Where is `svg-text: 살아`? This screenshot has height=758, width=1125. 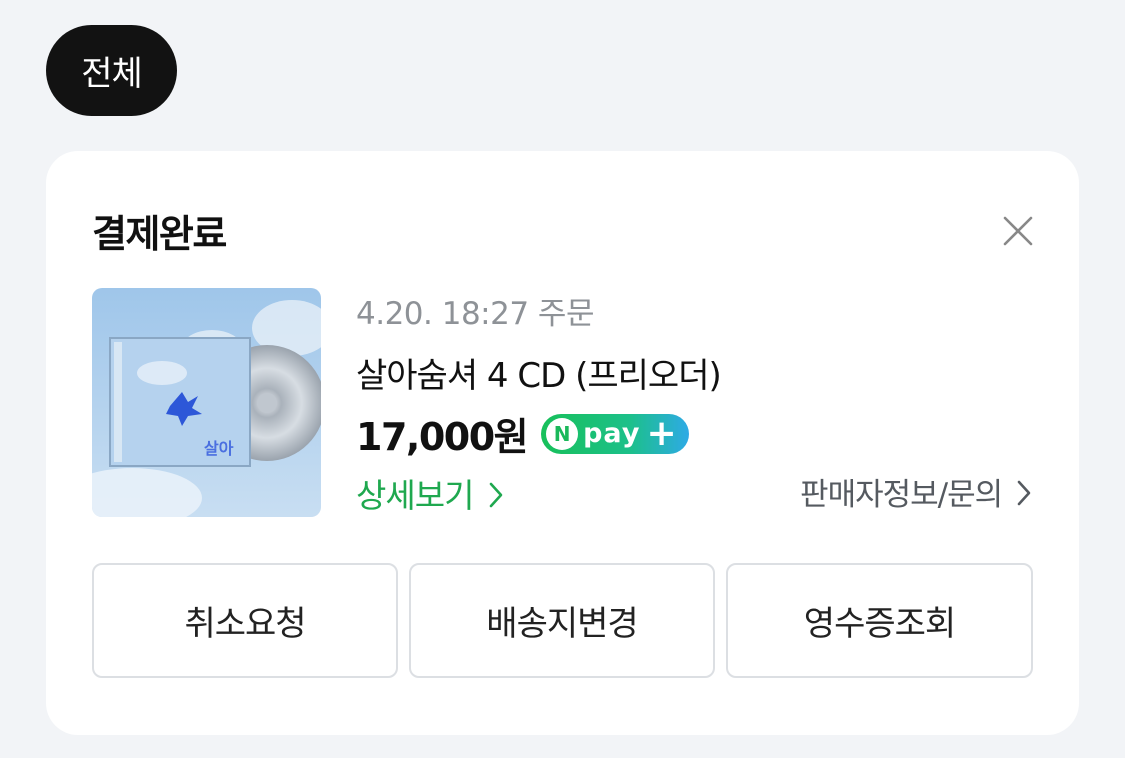 svg-text: 살아 is located at coordinates (219, 448).